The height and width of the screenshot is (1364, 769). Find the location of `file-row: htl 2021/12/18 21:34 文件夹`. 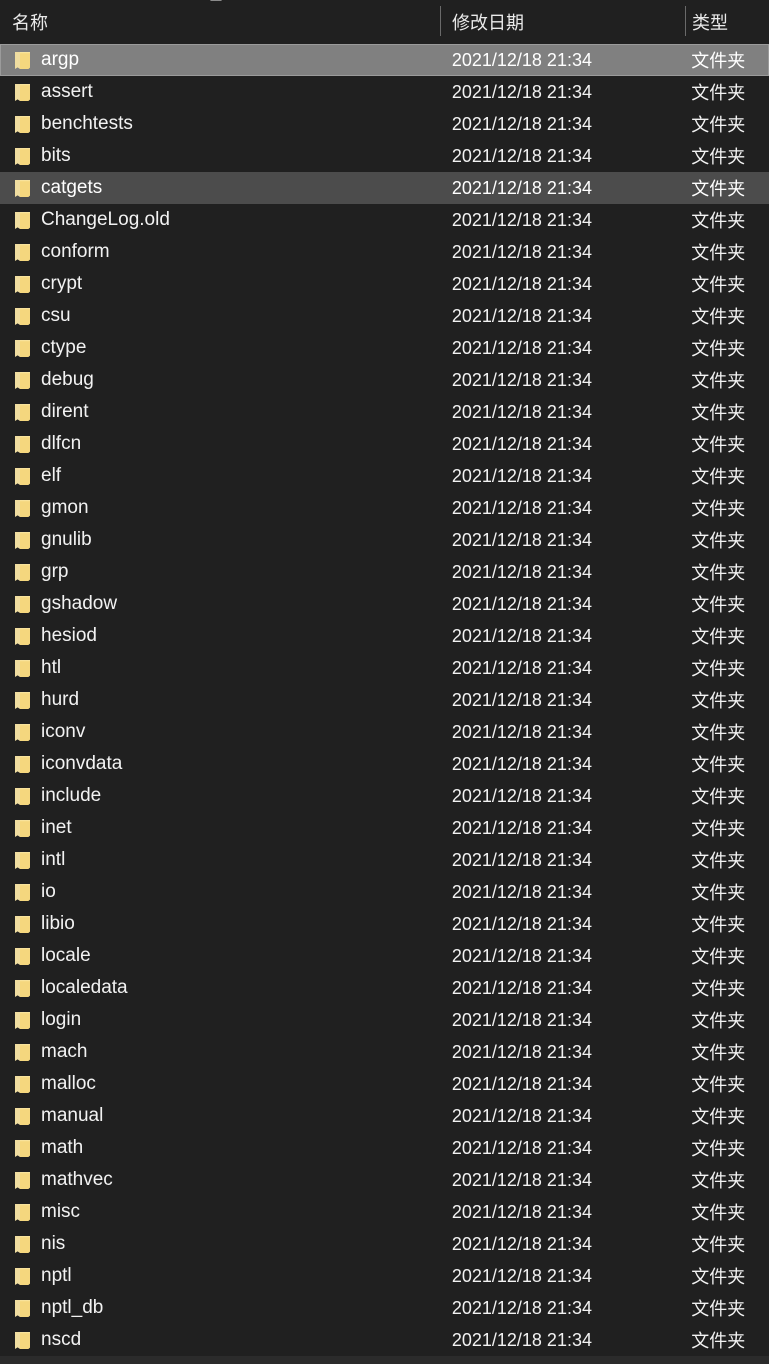

file-row: htl 2021/12/18 21:34 文件夹 is located at coordinates (384, 668).